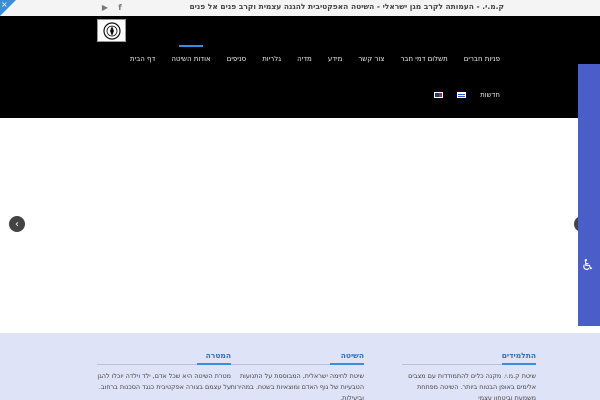  I want to click on nav-item-membership-payment: תשלום דמי חבר, so click(423, 59).